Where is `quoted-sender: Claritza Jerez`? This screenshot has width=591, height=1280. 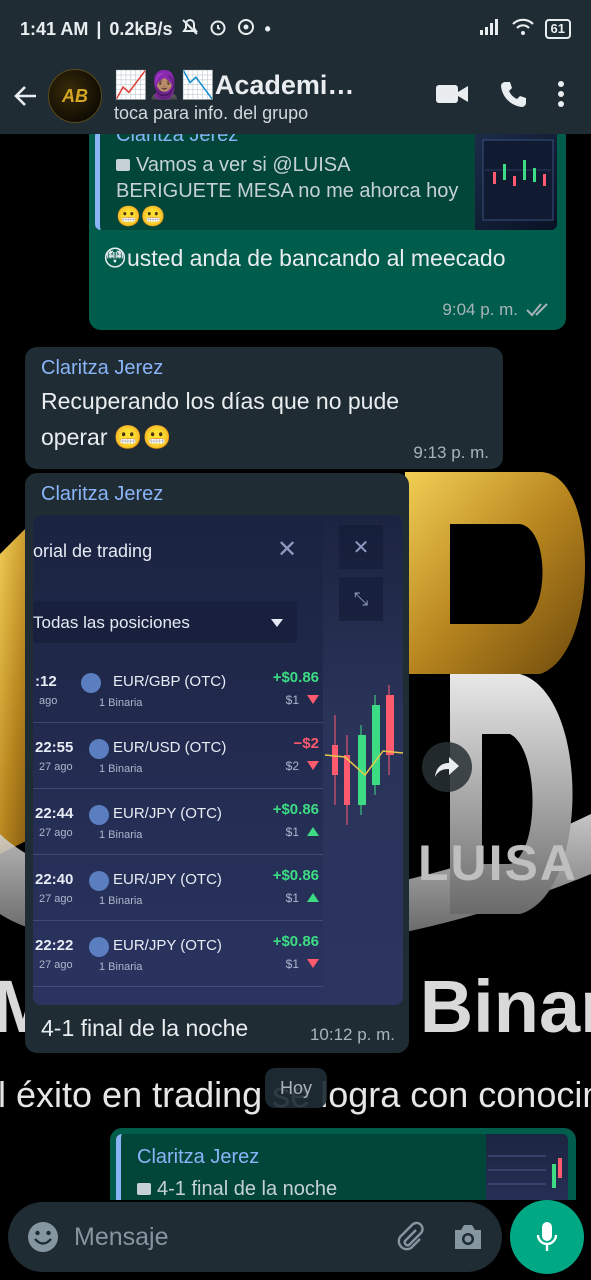
quoted-sender: Claritza Jerez is located at coordinates (177, 140).